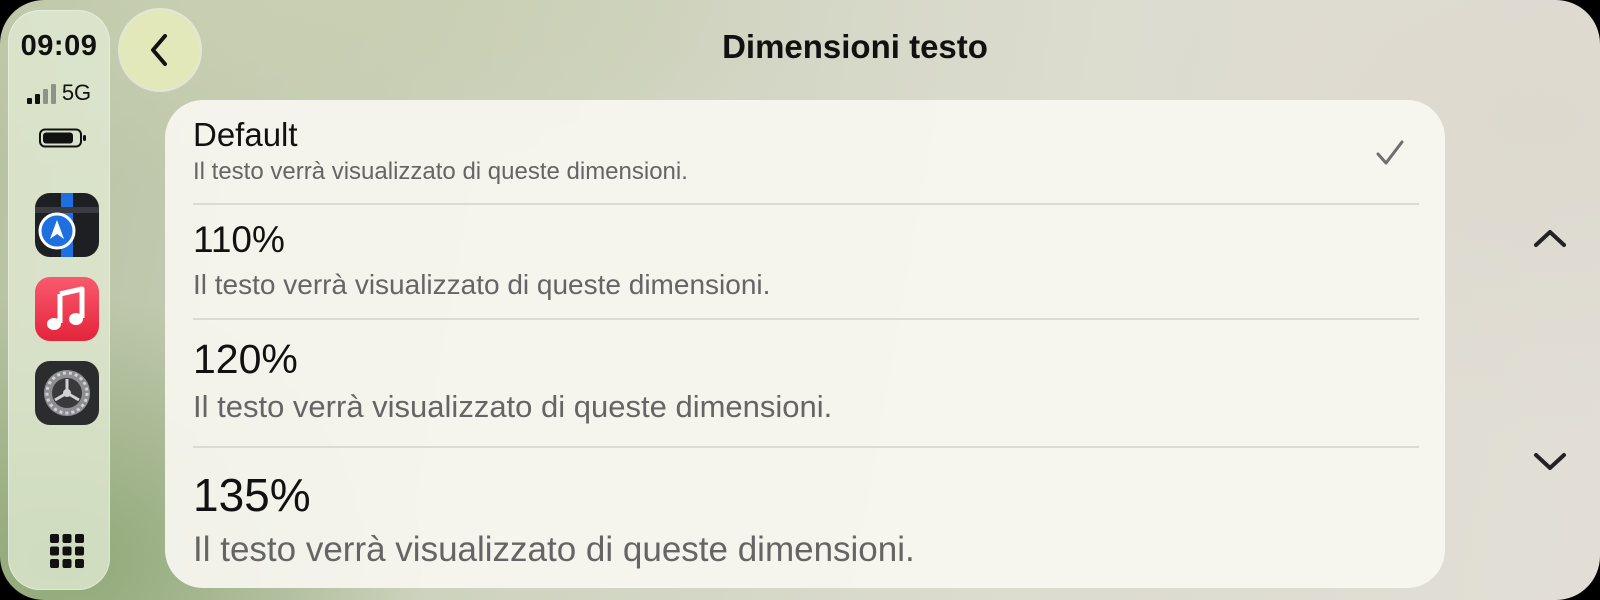 Image resolution: width=1600 pixels, height=600 pixels. Describe the element at coordinates (41, 94) in the screenshot. I see `signal-icon` at that location.